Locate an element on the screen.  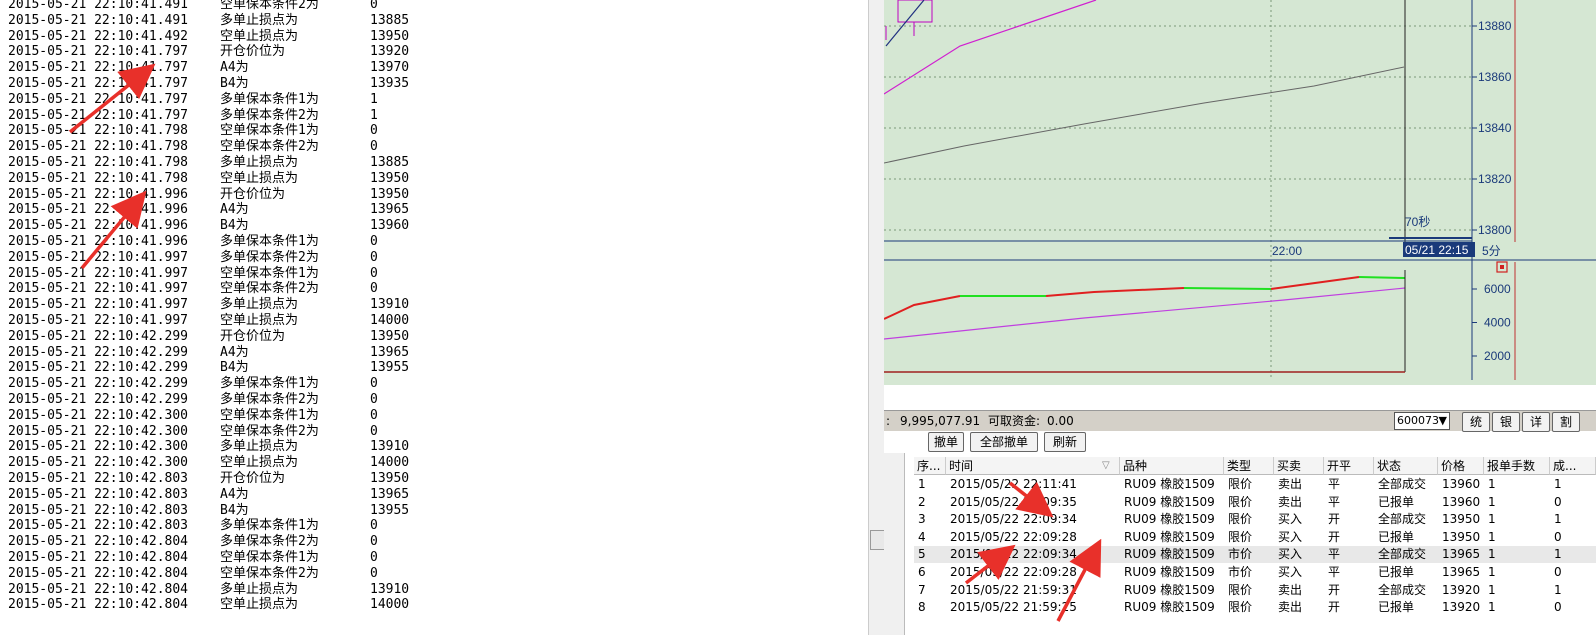
cursor-time-label: 05/21 22:15 is located at coordinates (1437, 250).